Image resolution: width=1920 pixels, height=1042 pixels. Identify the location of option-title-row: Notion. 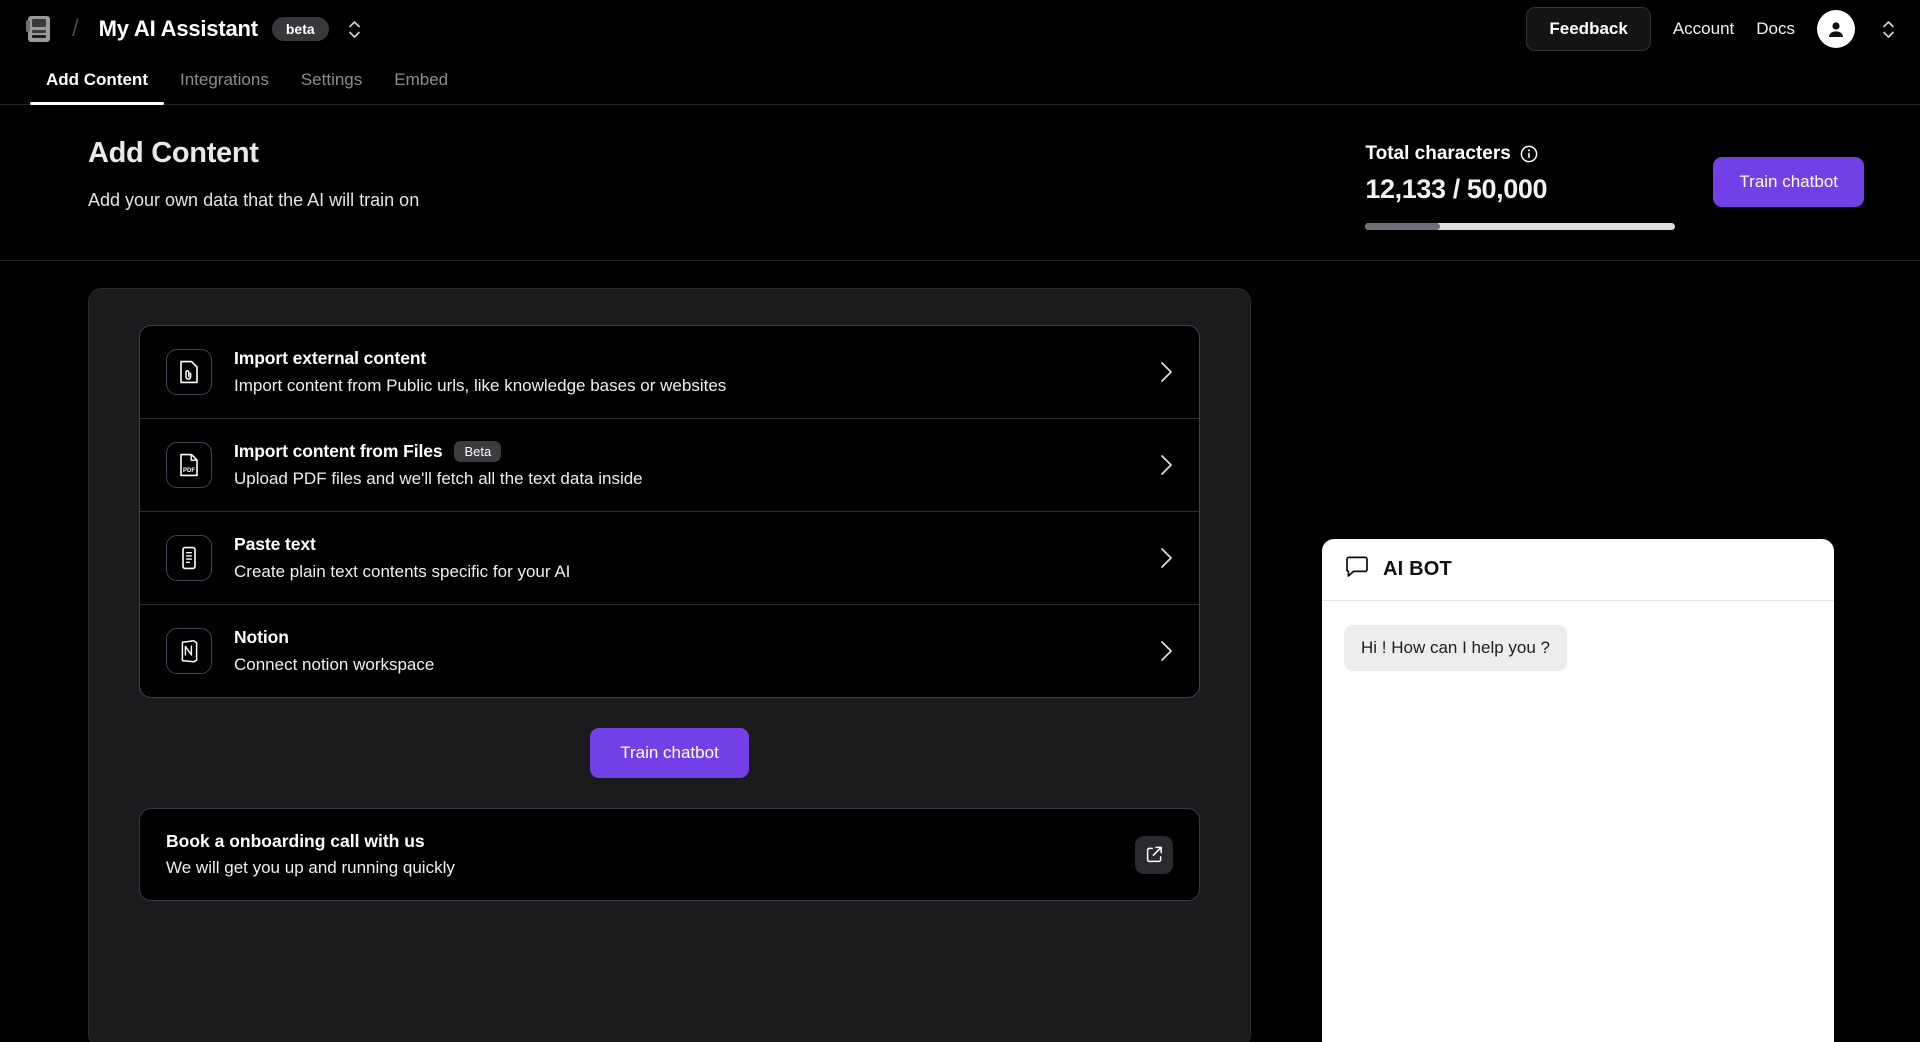
(686, 637).